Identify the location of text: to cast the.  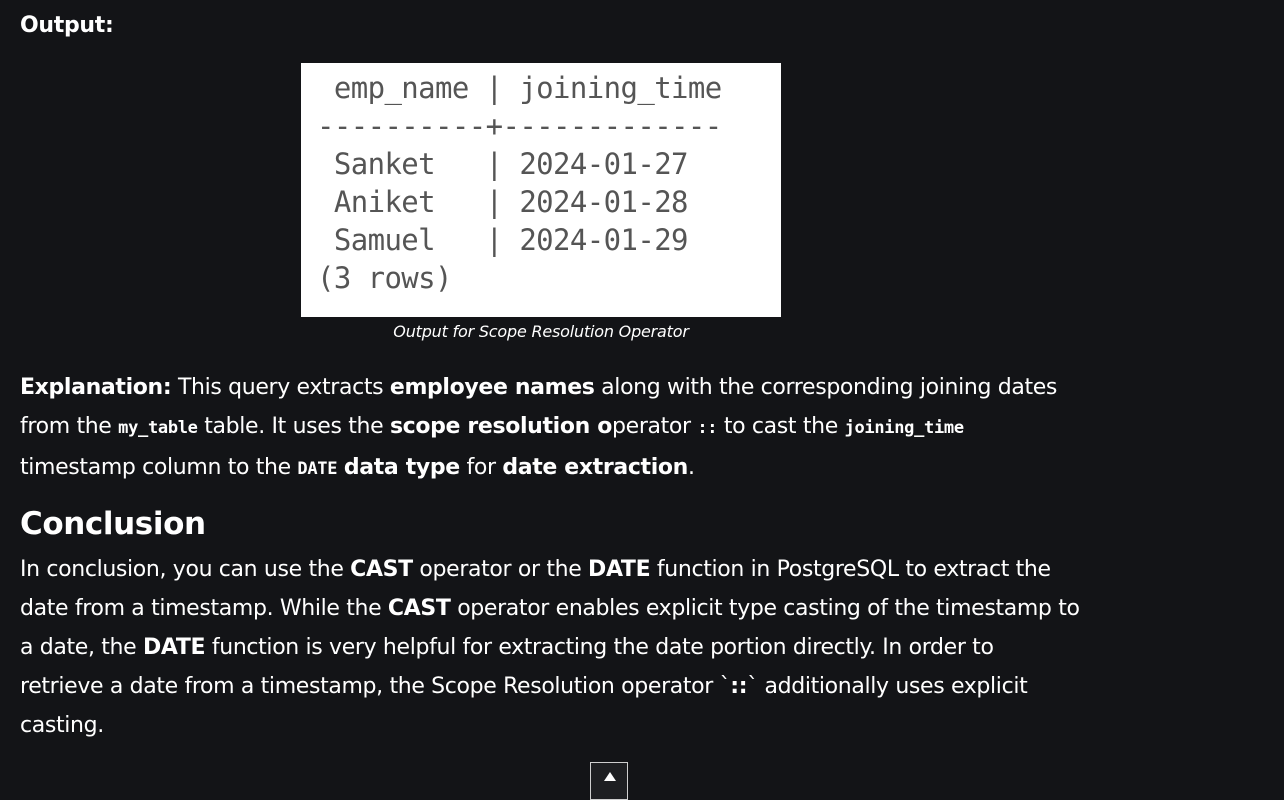
(781, 426).